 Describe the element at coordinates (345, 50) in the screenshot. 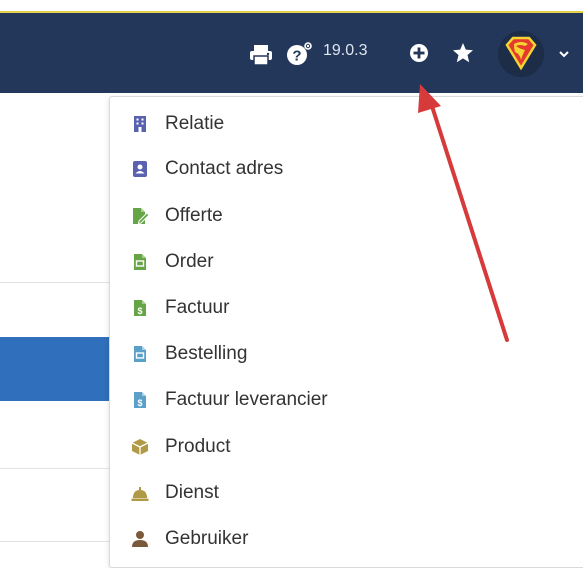

I see `version-label: 19.0.3` at that location.